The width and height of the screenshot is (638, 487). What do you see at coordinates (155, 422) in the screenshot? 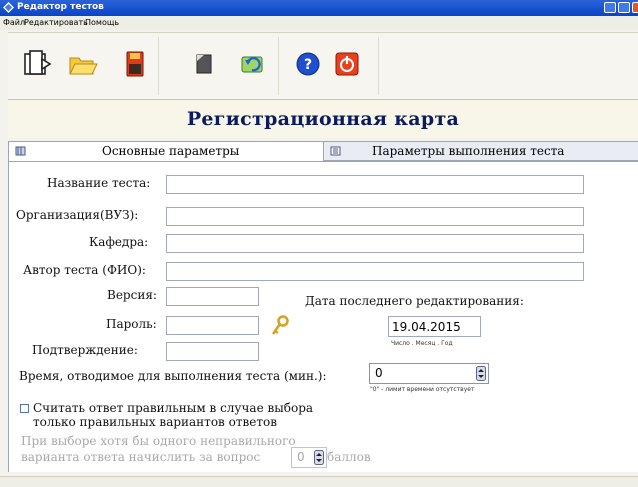
I see `correct-only-label-line2: только правильных вариантов ответов` at bounding box center [155, 422].